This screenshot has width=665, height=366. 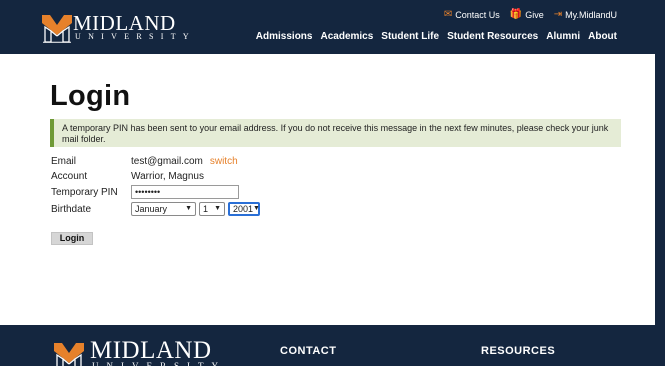 I want to click on footer-contact-heading: CONTACT, so click(x=308, y=351).